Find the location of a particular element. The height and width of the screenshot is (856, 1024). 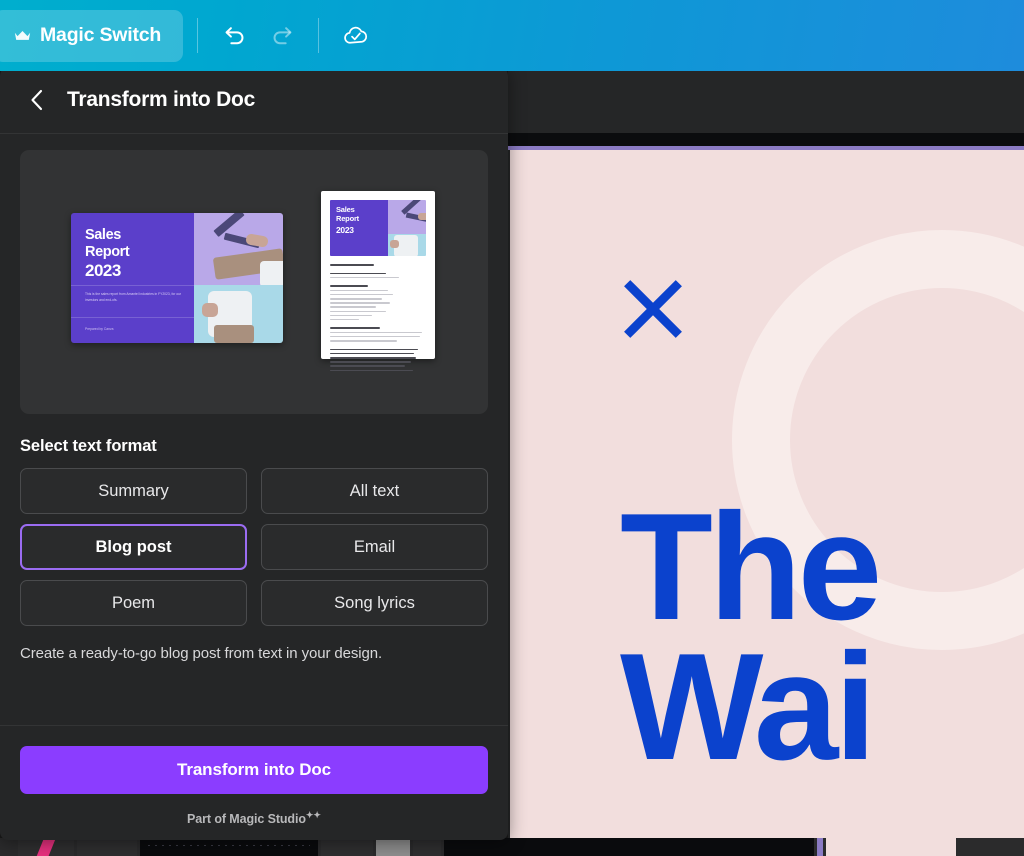

cloud-check-icon is located at coordinates (356, 35).